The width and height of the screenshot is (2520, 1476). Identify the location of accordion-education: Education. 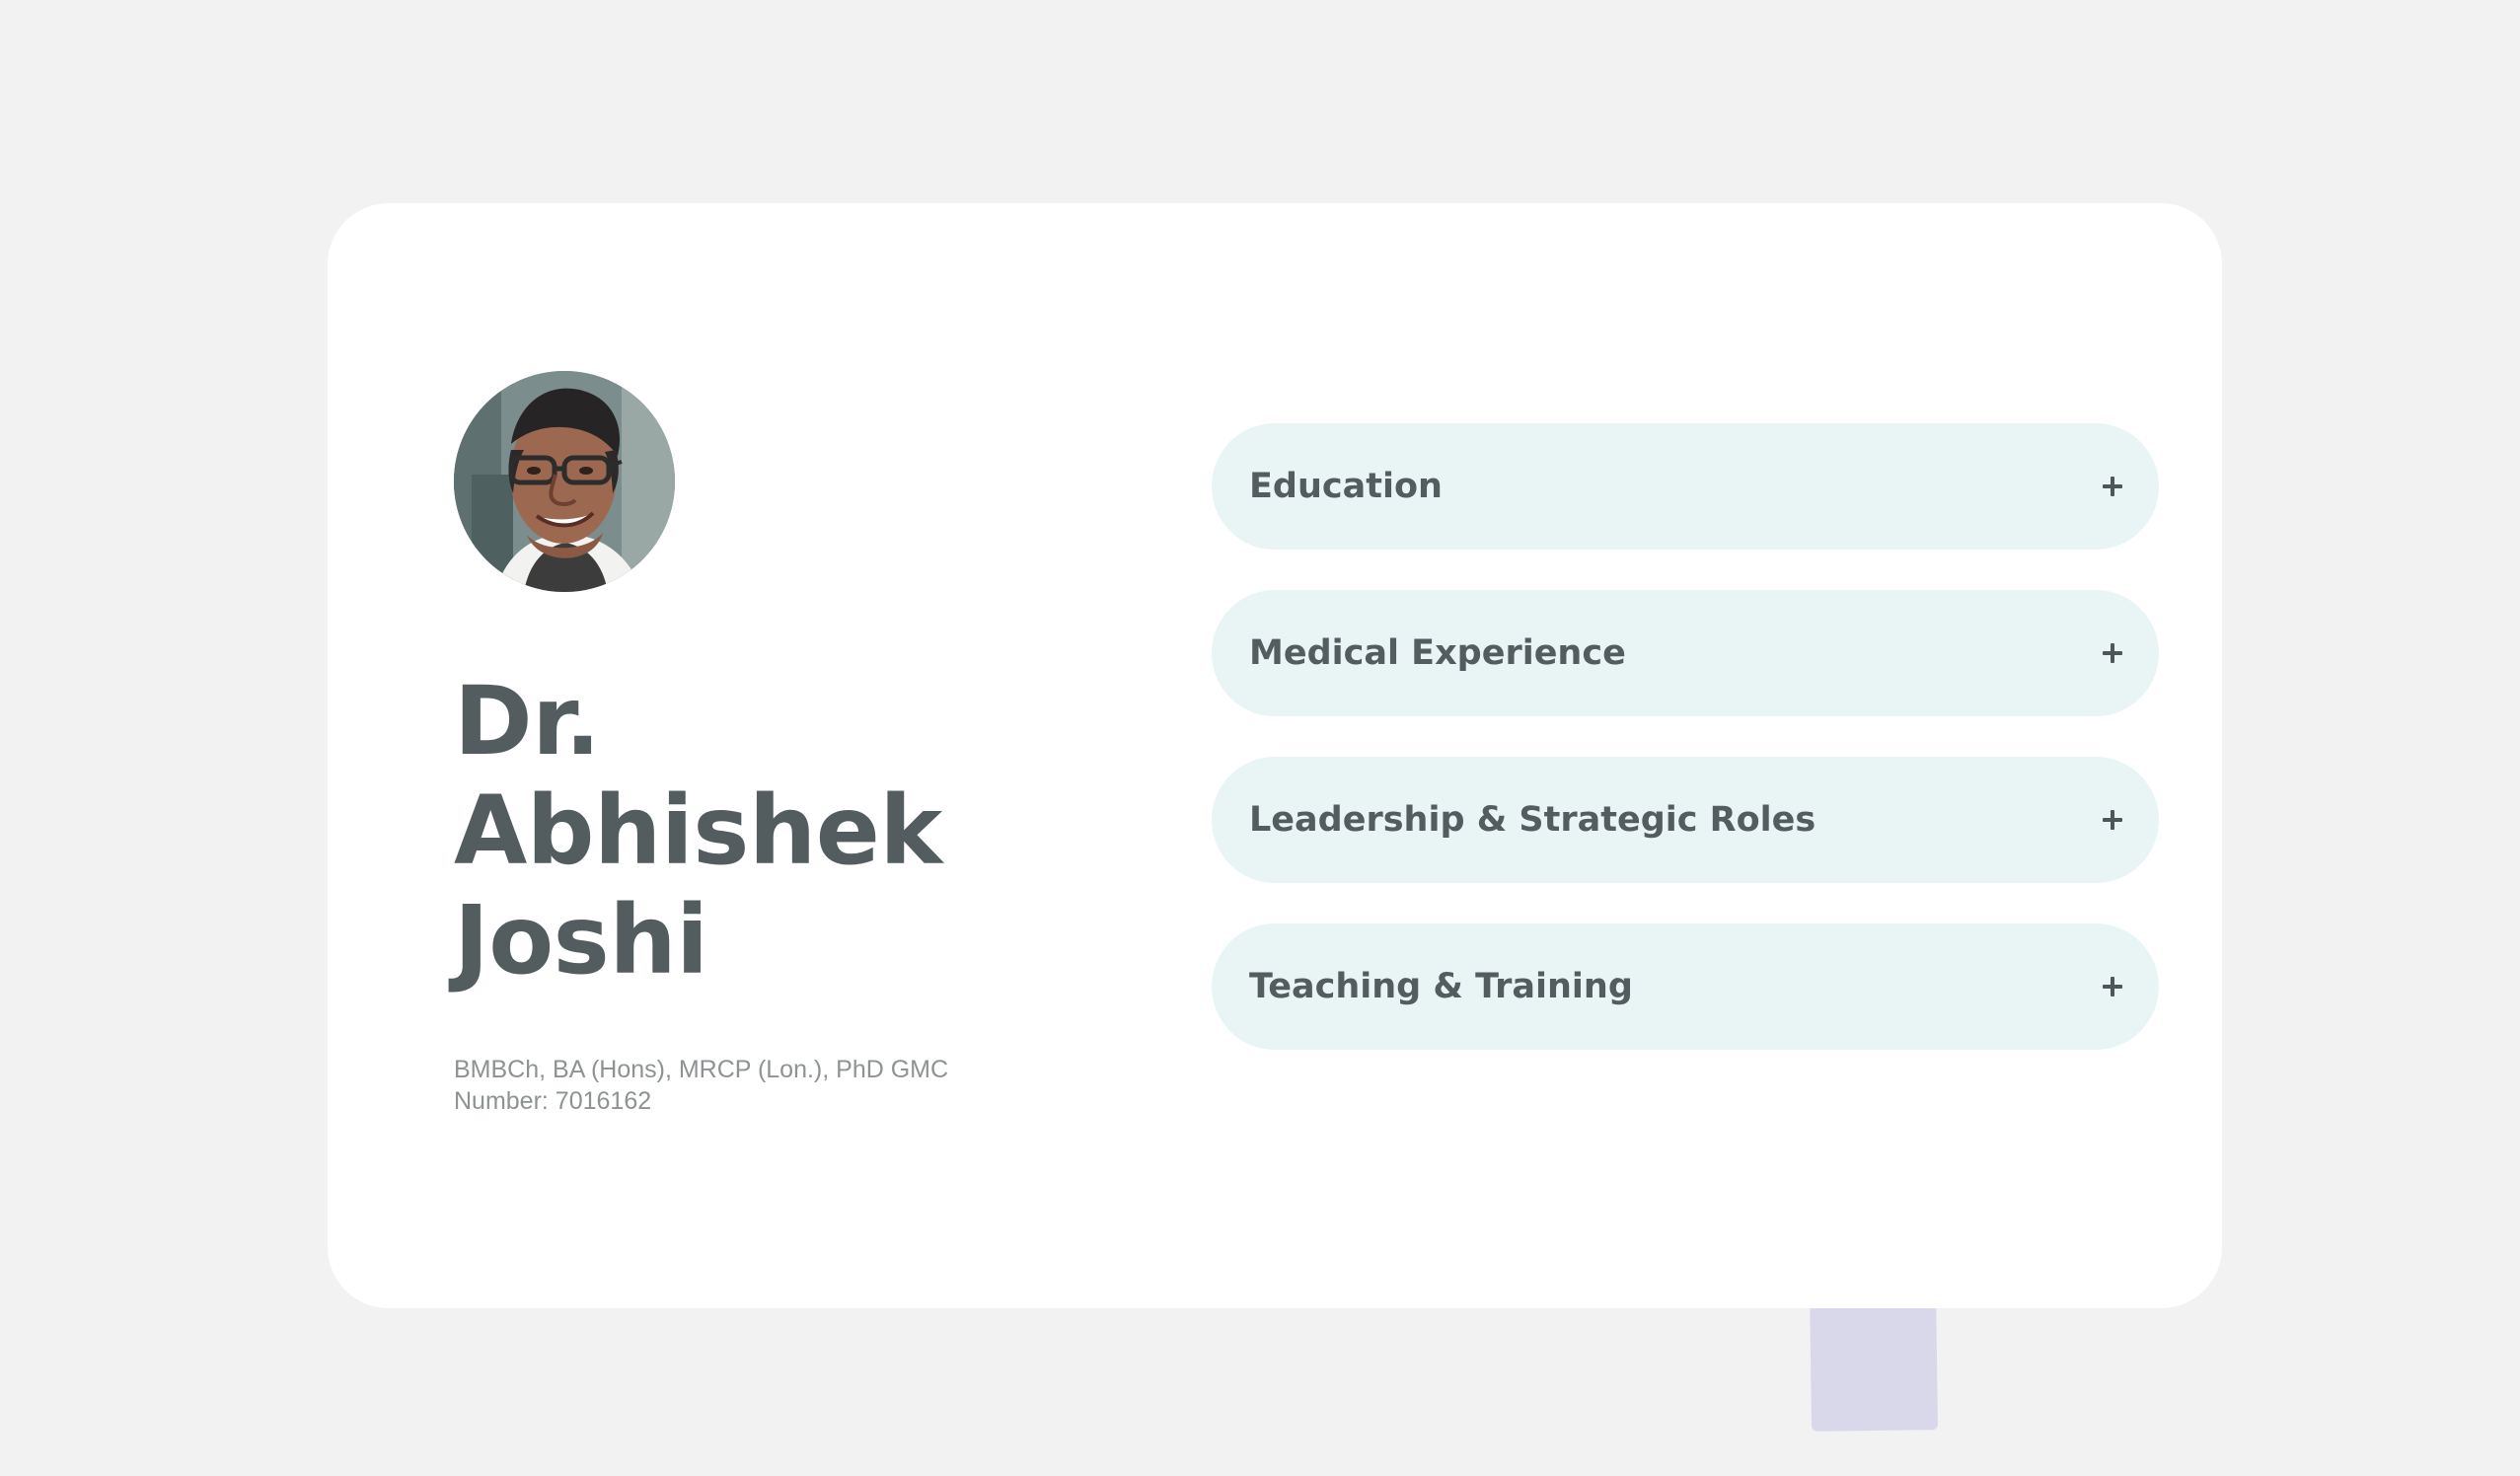
(1685, 486).